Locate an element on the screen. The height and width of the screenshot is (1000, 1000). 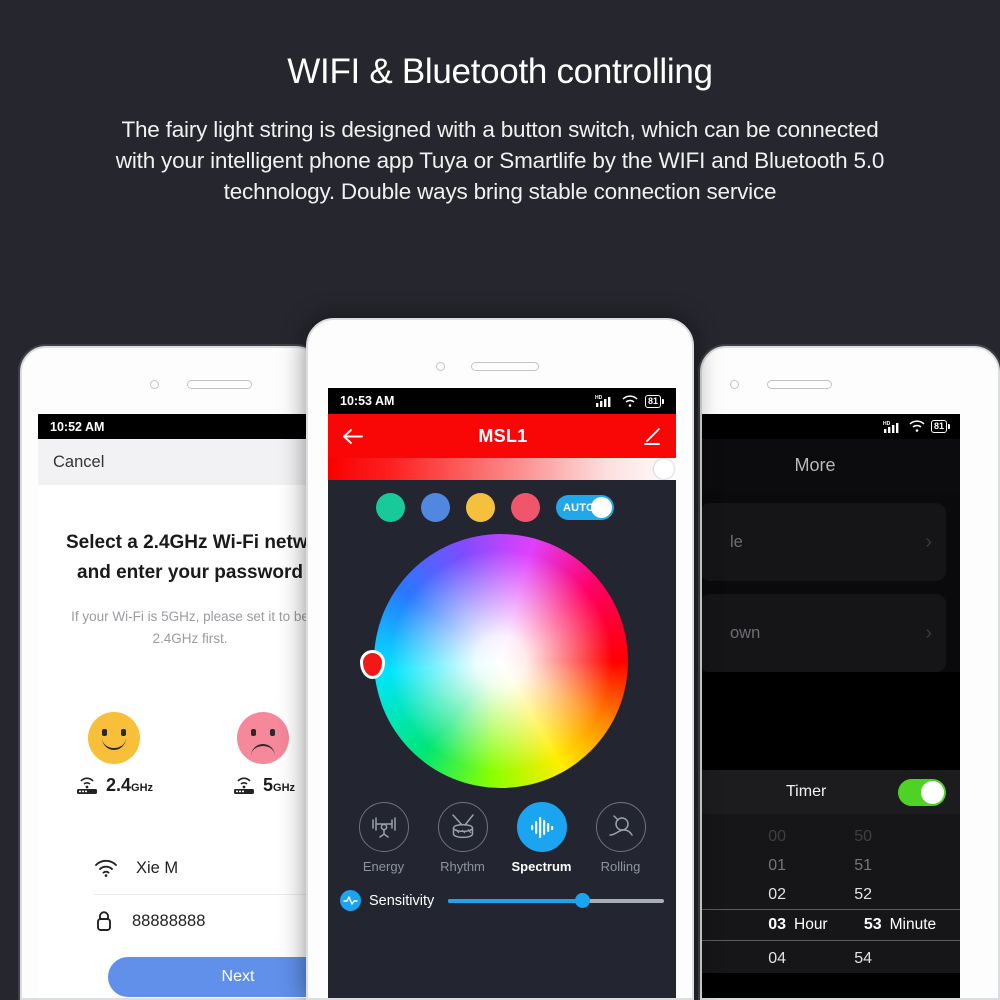
left-status-bar: 10:52 AM is located at coordinates (179, 426).